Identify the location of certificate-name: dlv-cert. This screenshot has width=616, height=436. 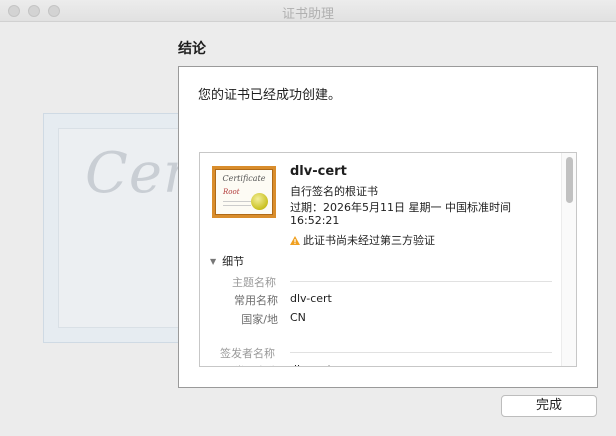
(318, 171).